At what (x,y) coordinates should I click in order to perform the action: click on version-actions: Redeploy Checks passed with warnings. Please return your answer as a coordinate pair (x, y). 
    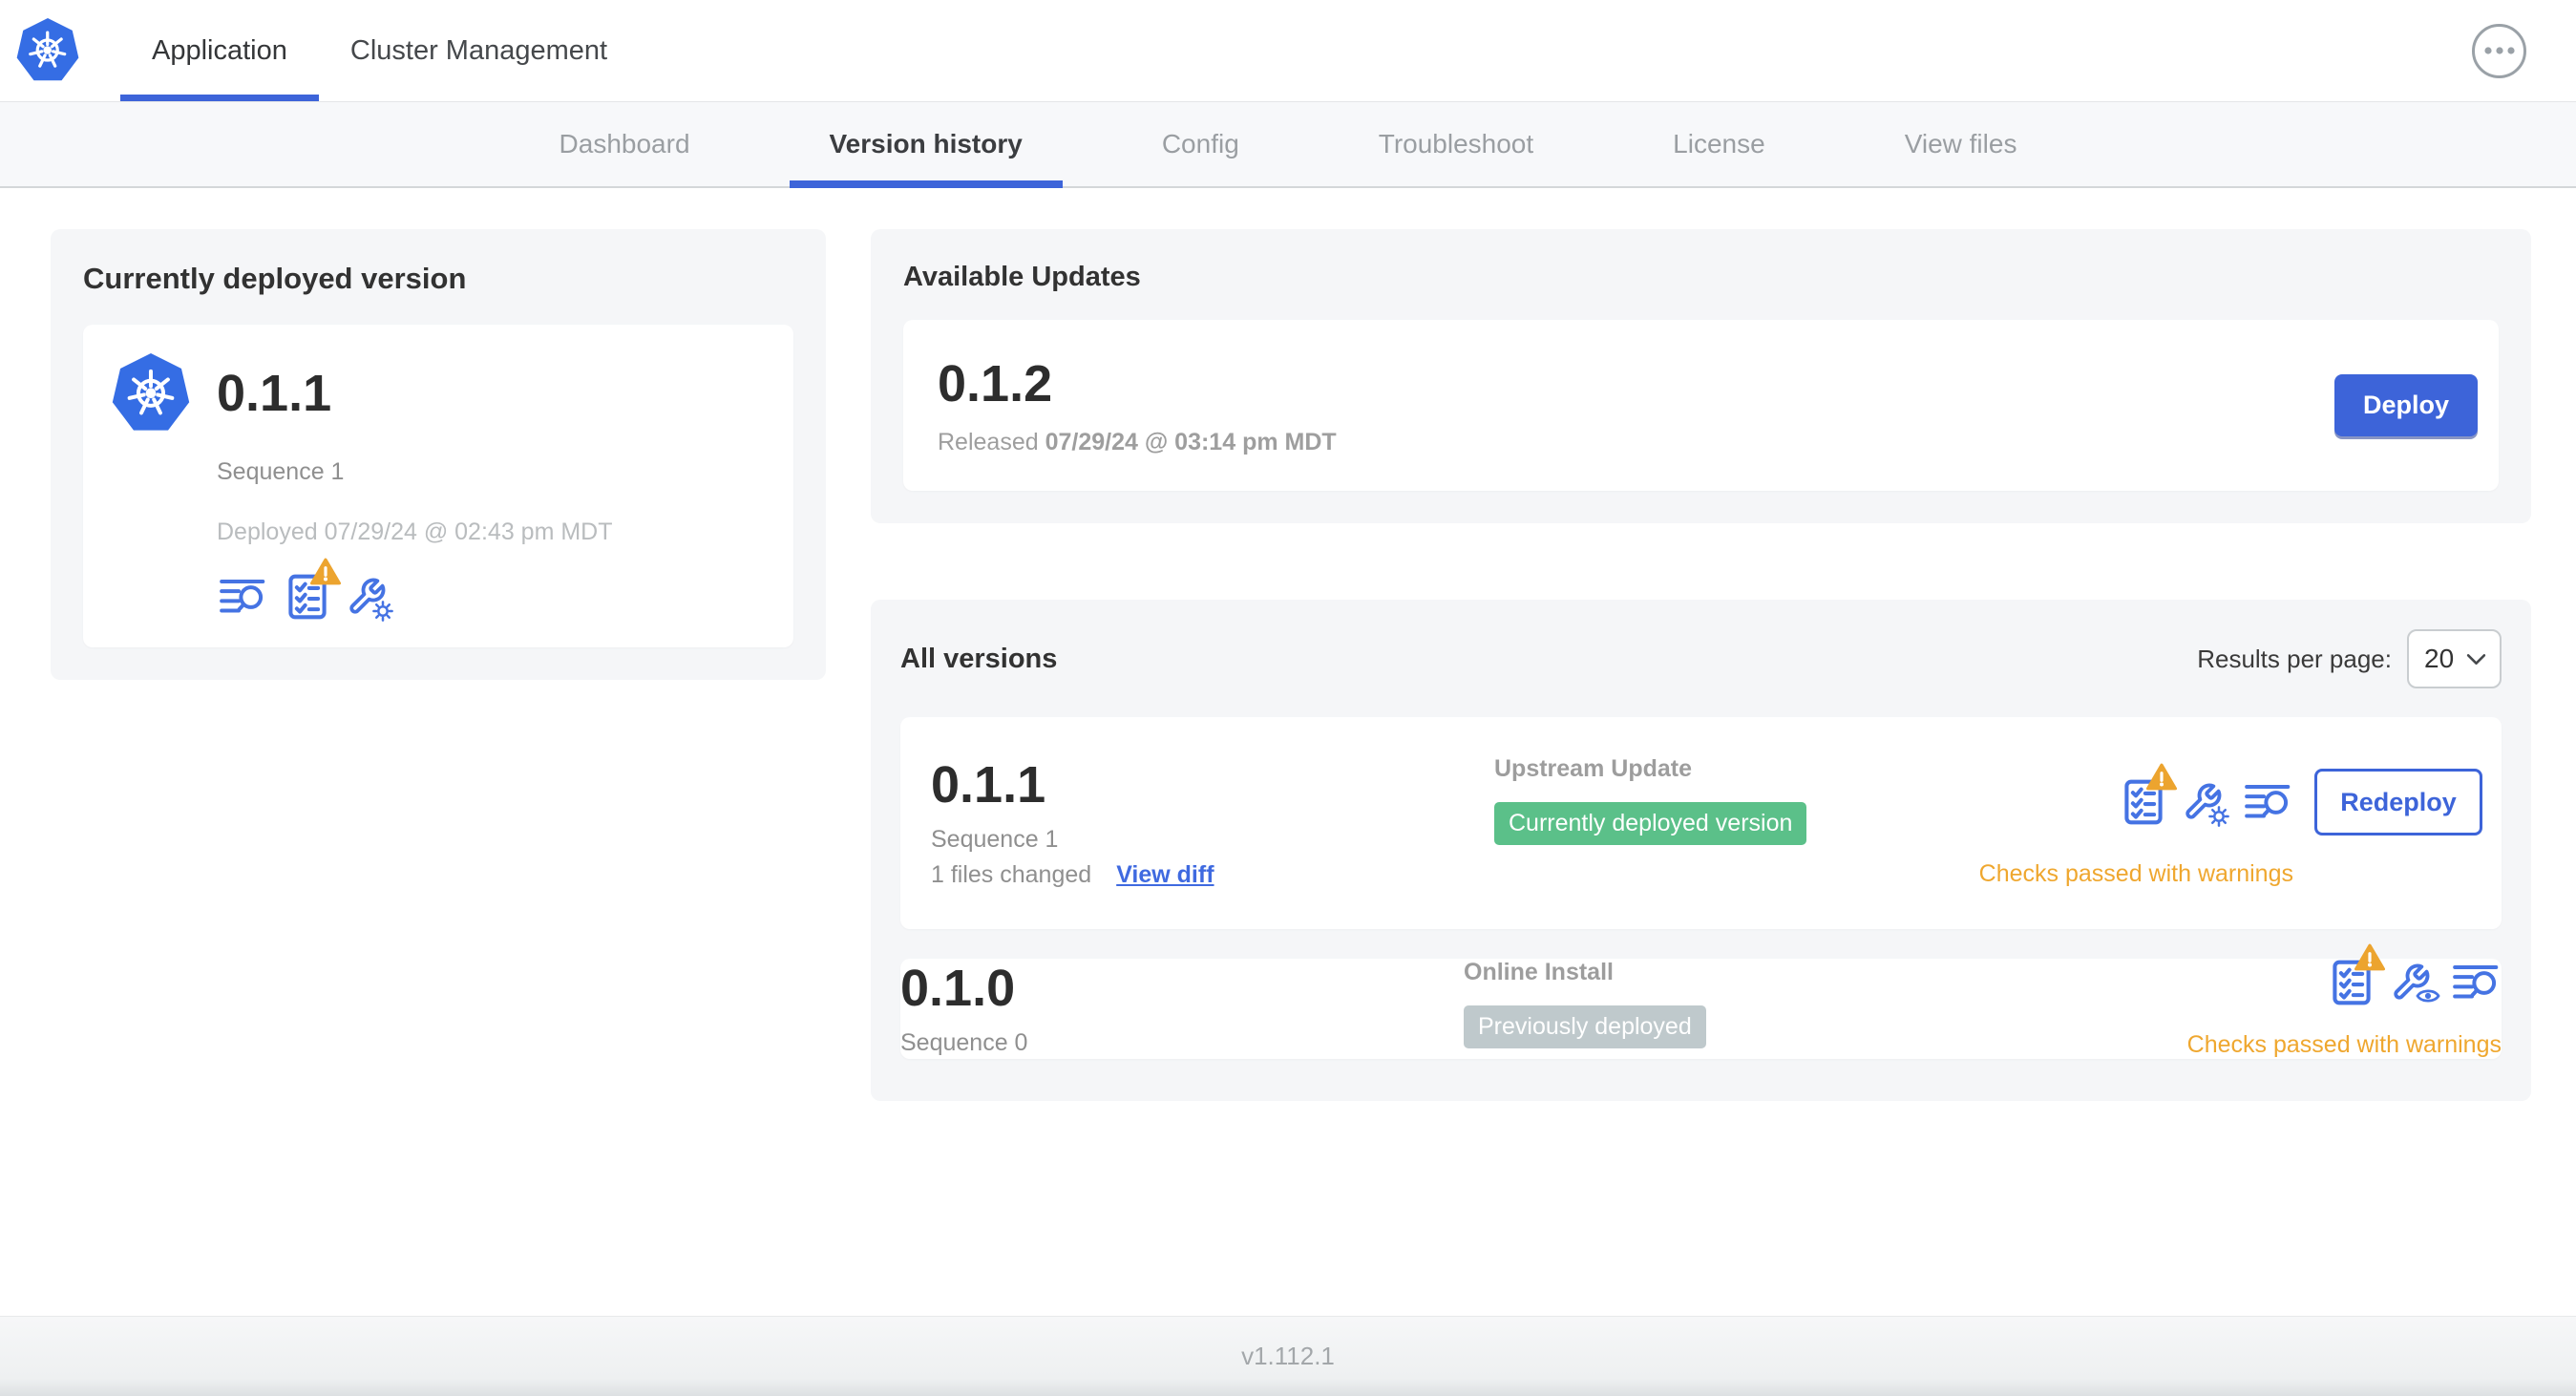
    Looking at the image, I should click on (2230, 826).